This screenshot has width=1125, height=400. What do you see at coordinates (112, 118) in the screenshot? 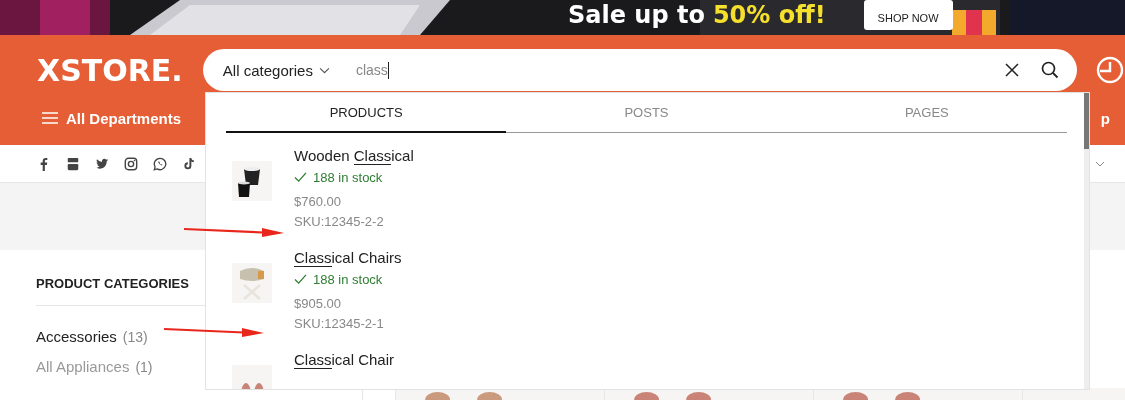
I see `all-departments-button: All Departments` at bounding box center [112, 118].